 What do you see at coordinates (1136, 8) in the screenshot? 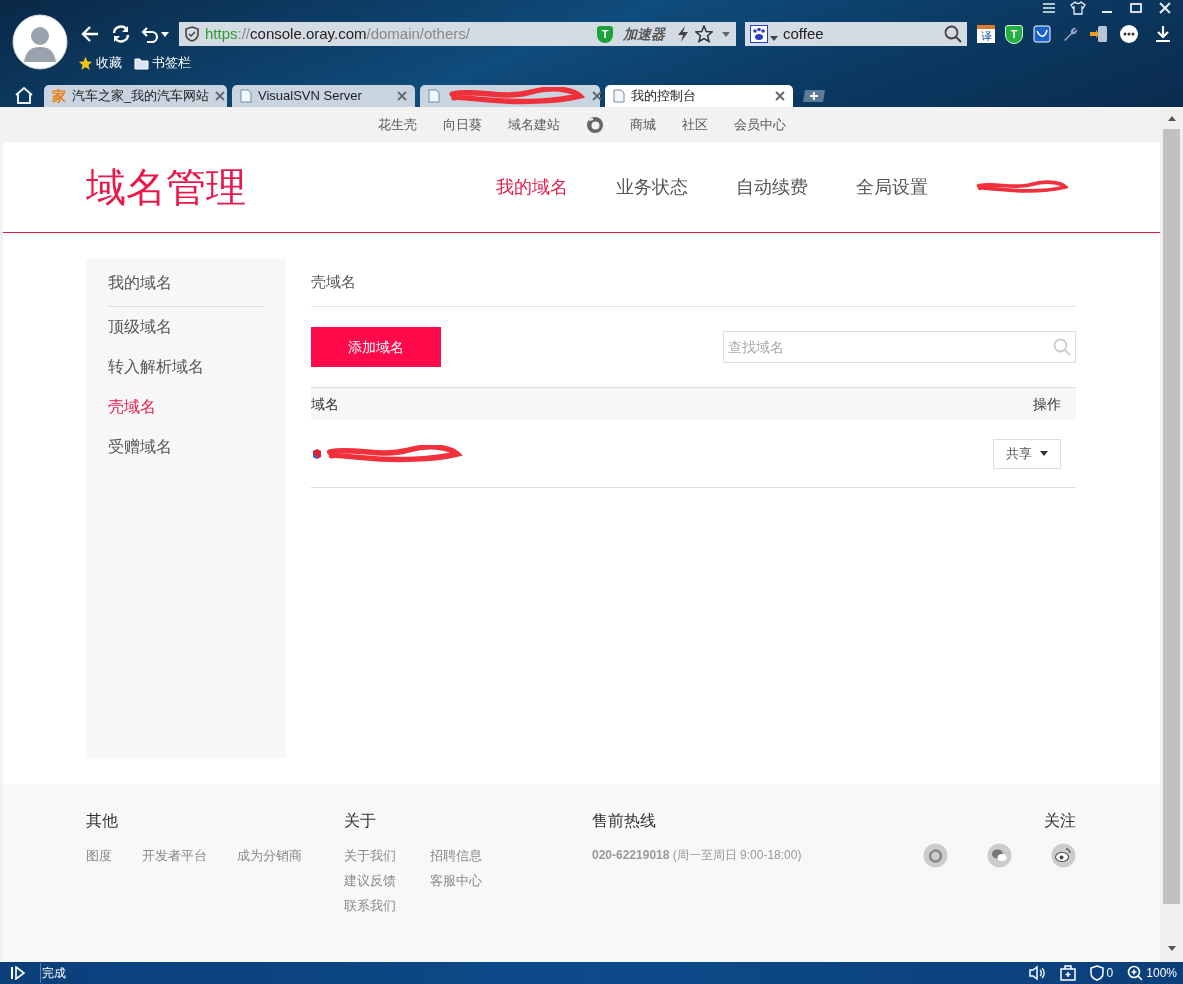
I see `maximize-icon` at bounding box center [1136, 8].